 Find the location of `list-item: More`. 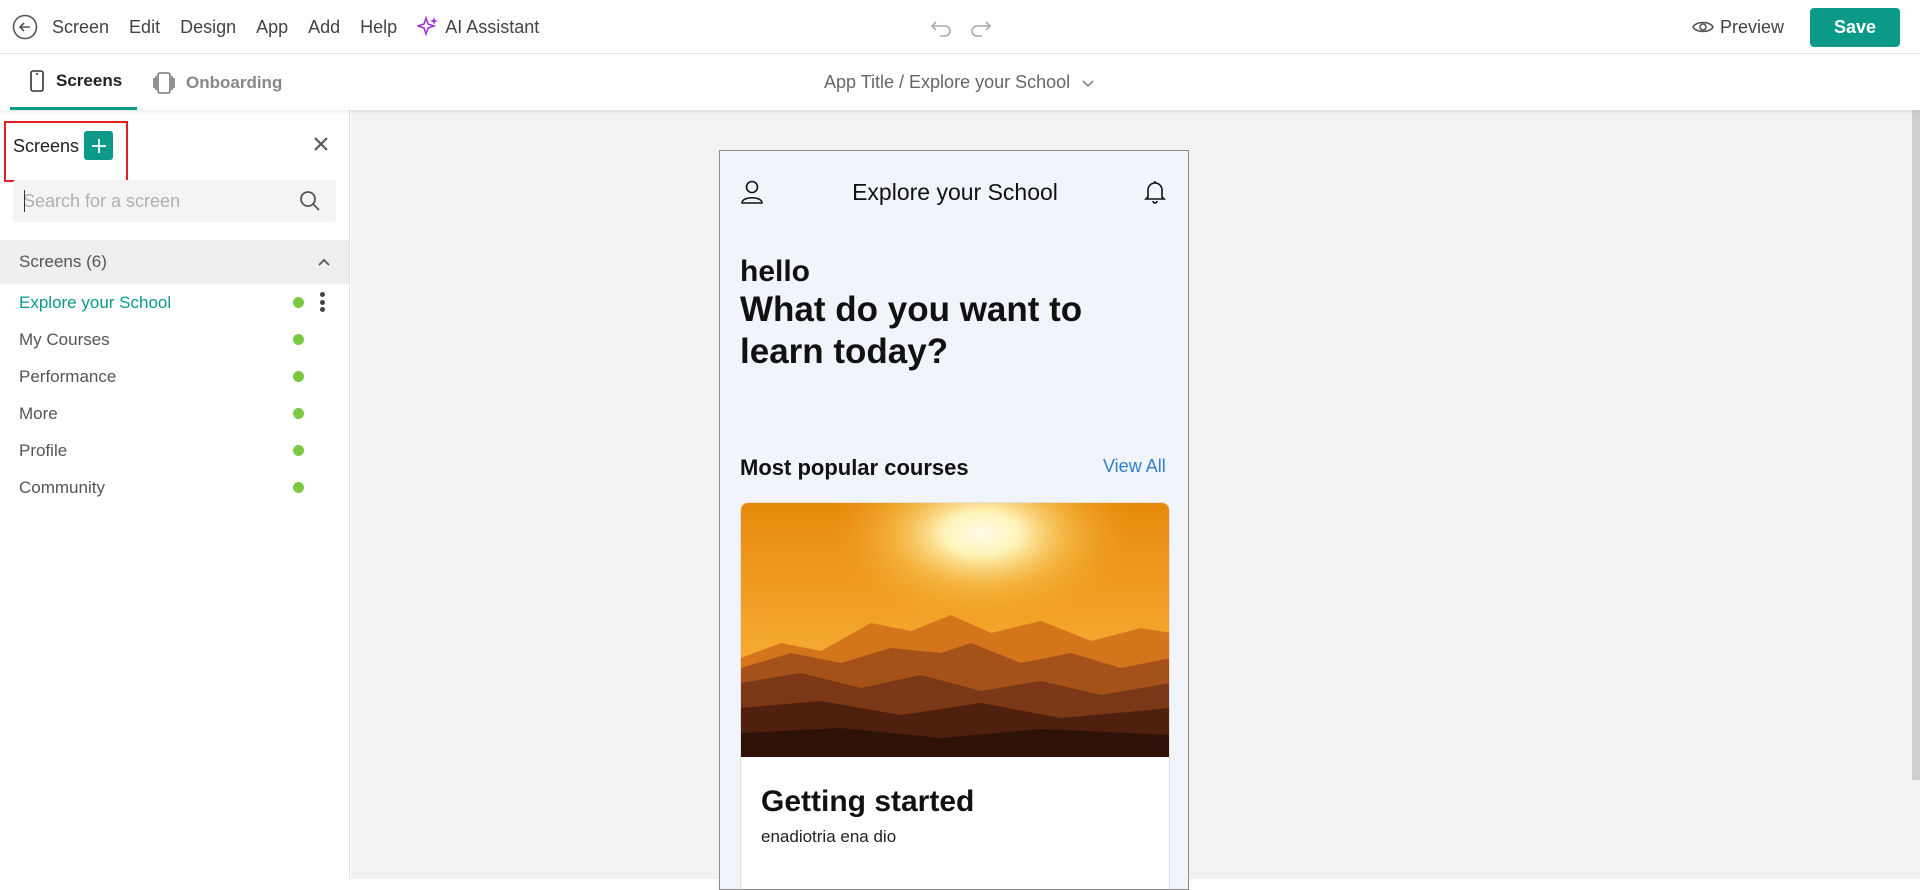

list-item: More is located at coordinates (174, 413).